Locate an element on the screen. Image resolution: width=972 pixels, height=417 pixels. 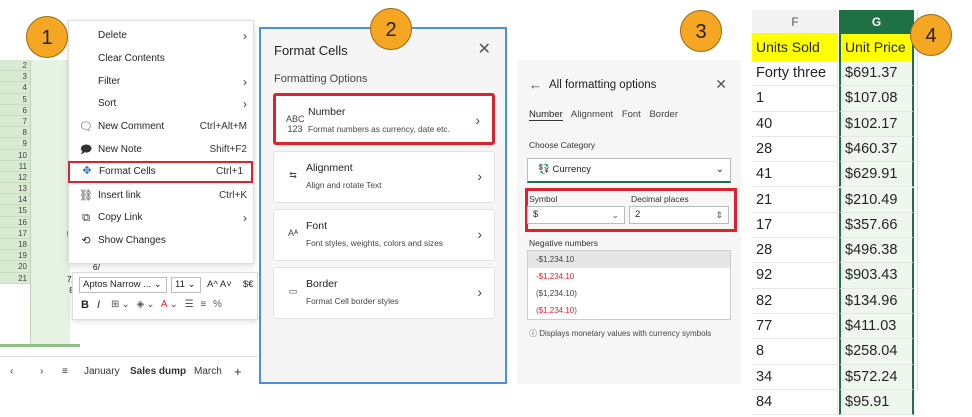
row-number: 9 is located at coordinates (15, 144).